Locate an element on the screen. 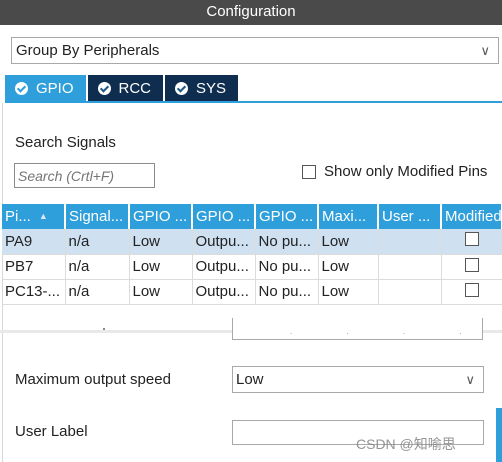 Image resolution: width=502 pixels, height=462 pixels. show-modified-checkbox is located at coordinates (309, 171).